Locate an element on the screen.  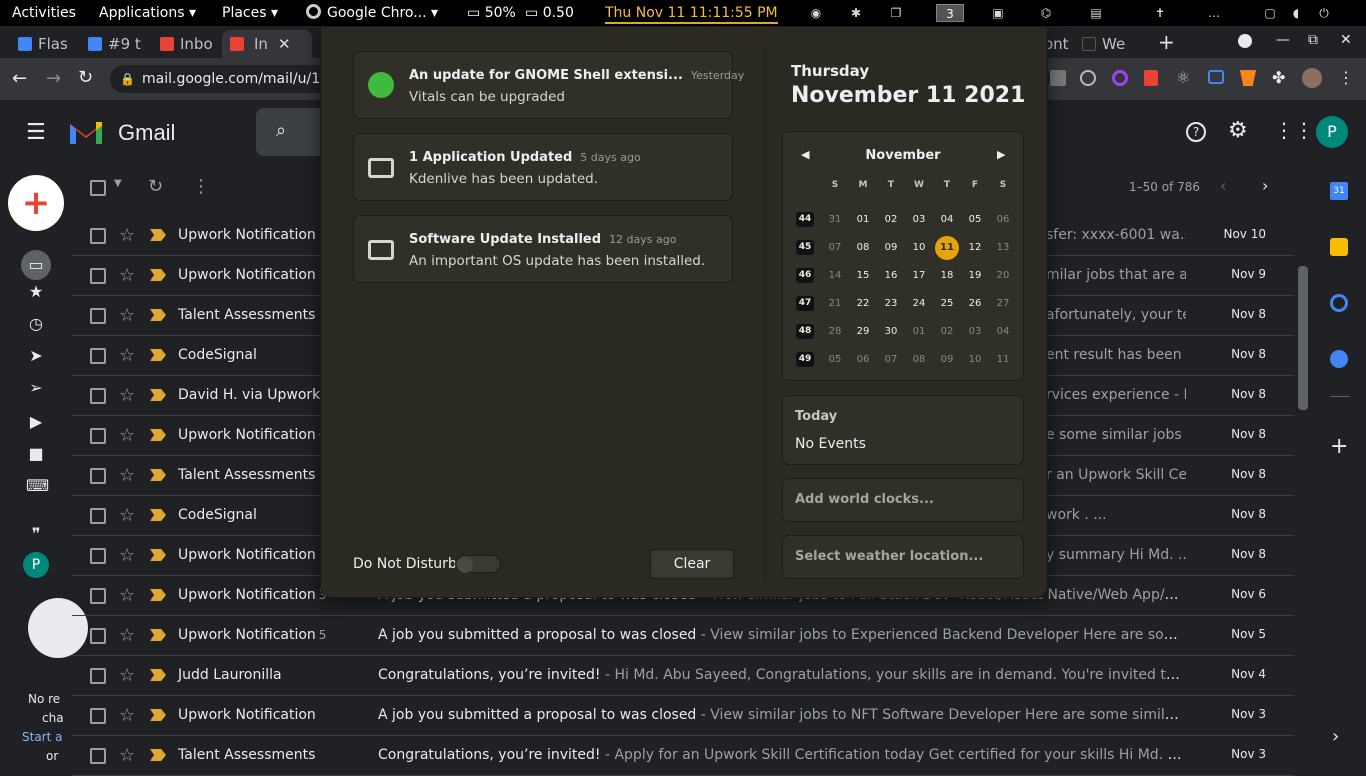
activities-button: Activities is located at coordinates (44, 13).